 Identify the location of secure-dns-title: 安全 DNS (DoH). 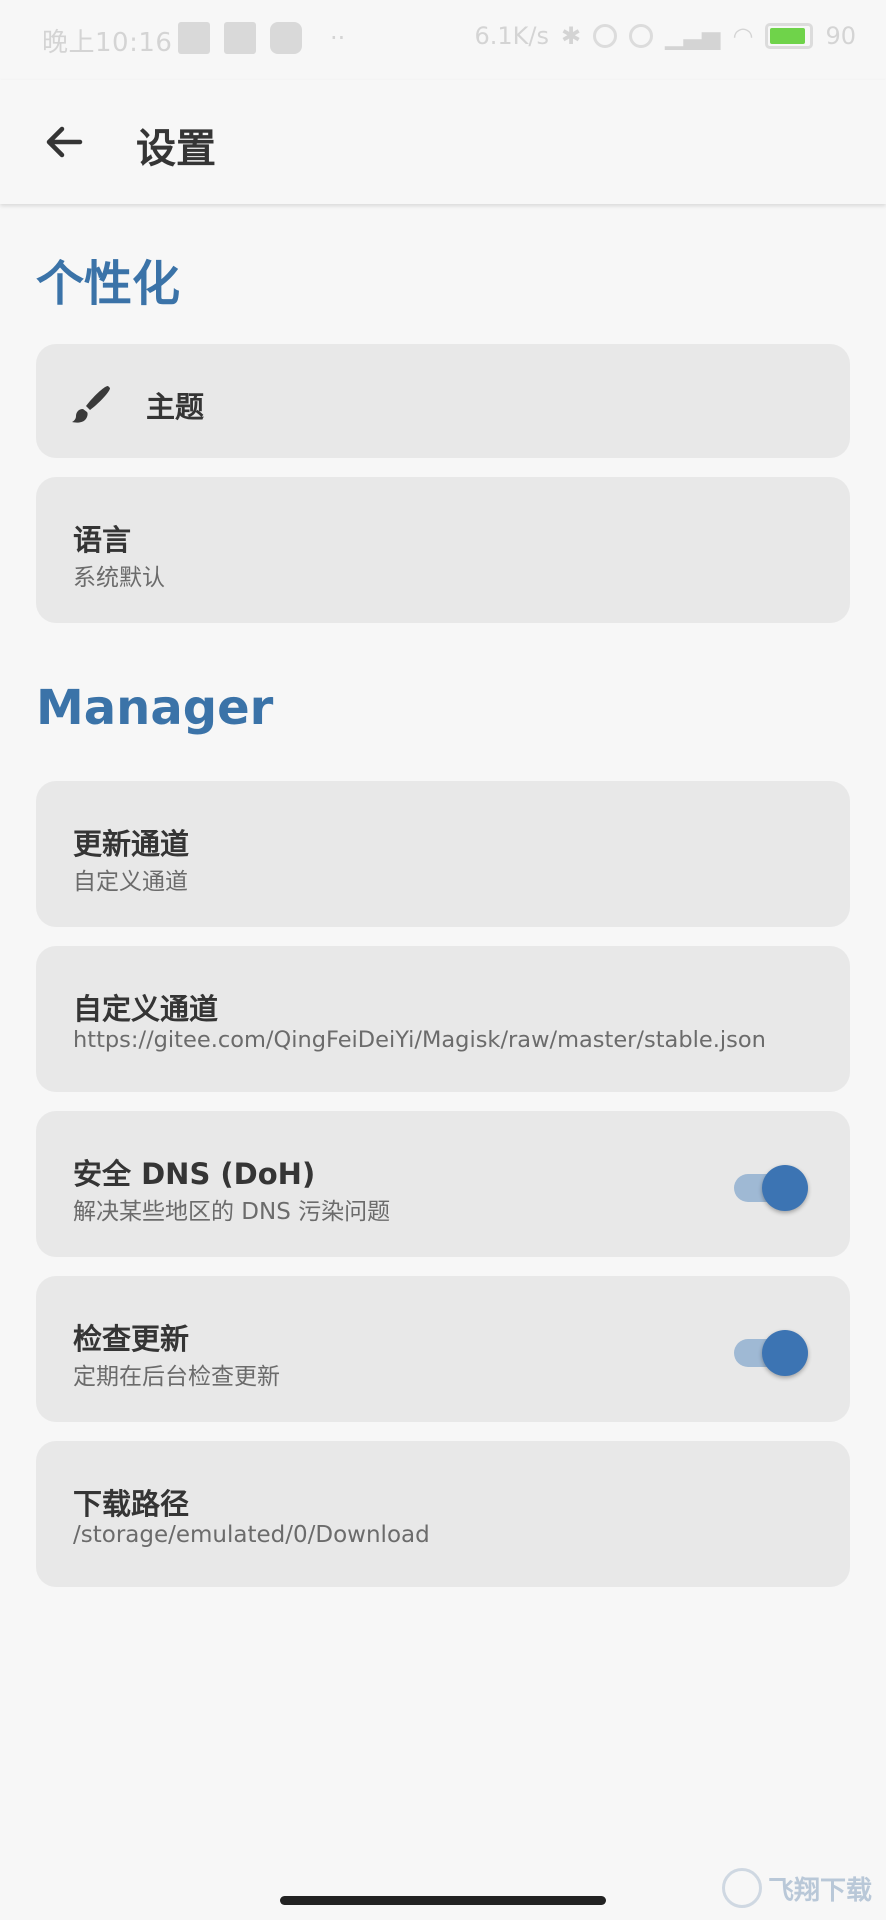
(194, 1174).